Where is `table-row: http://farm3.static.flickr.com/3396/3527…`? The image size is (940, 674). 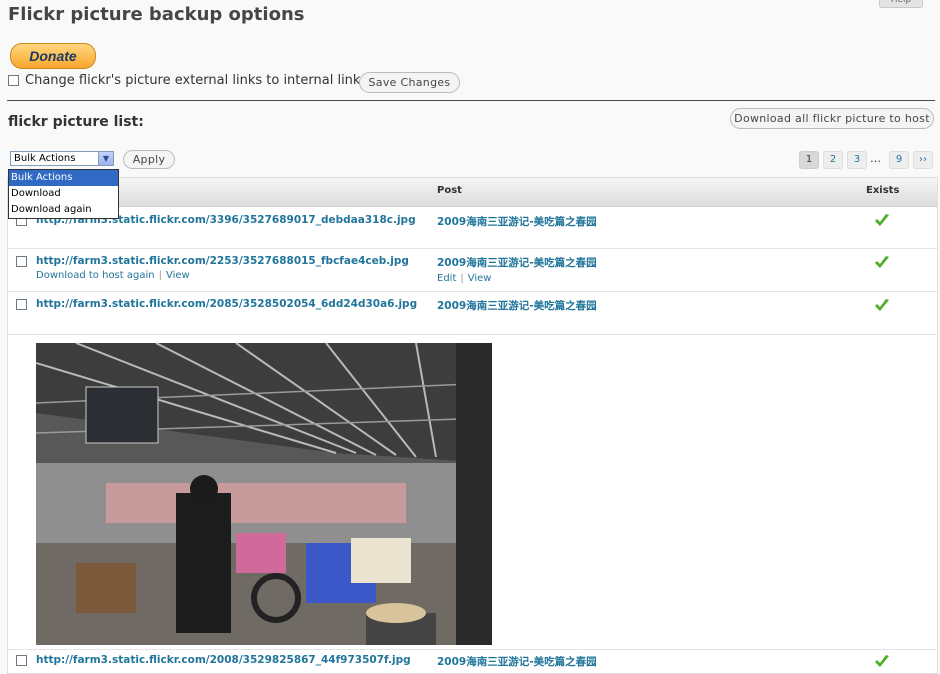 table-row: http://farm3.static.flickr.com/3396/3527… is located at coordinates (472, 228).